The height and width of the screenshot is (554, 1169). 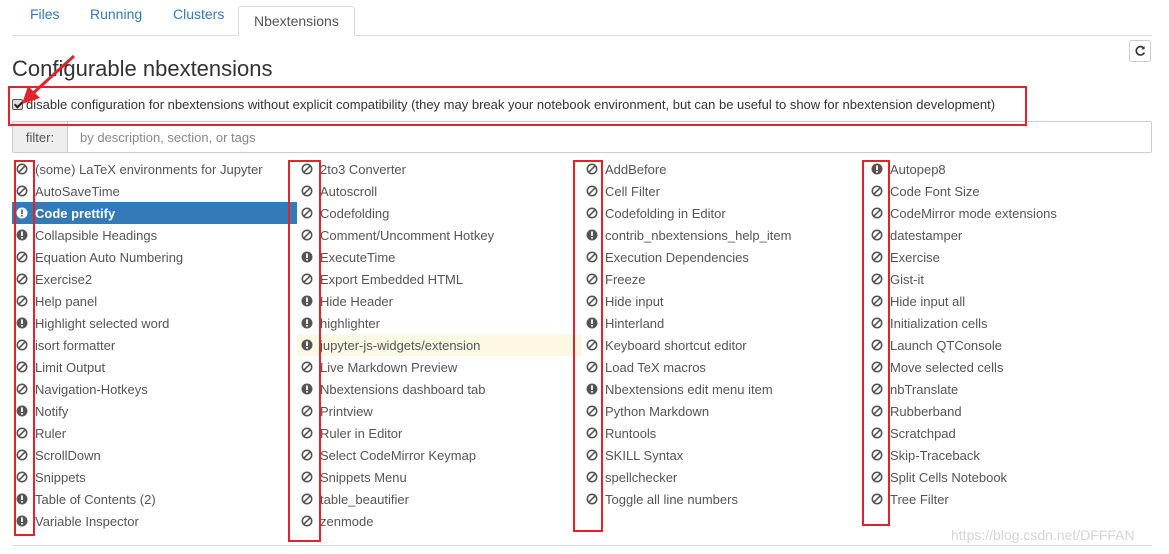 What do you see at coordinates (198, 14) in the screenshot?
I see `tab-clusters: Clusters` at bounding box center [198, 14].